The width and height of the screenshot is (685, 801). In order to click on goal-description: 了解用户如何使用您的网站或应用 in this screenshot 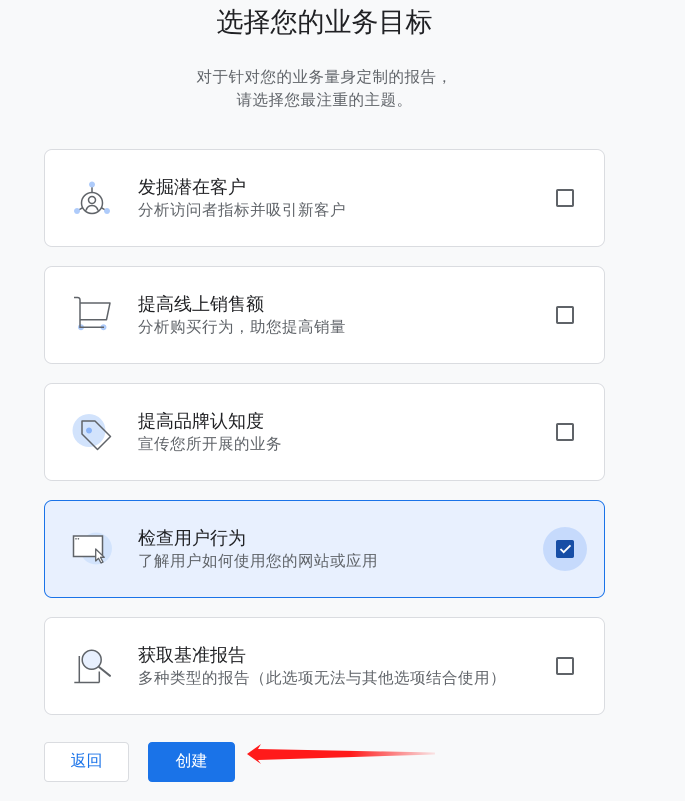, I will do `click(258, 562)`.